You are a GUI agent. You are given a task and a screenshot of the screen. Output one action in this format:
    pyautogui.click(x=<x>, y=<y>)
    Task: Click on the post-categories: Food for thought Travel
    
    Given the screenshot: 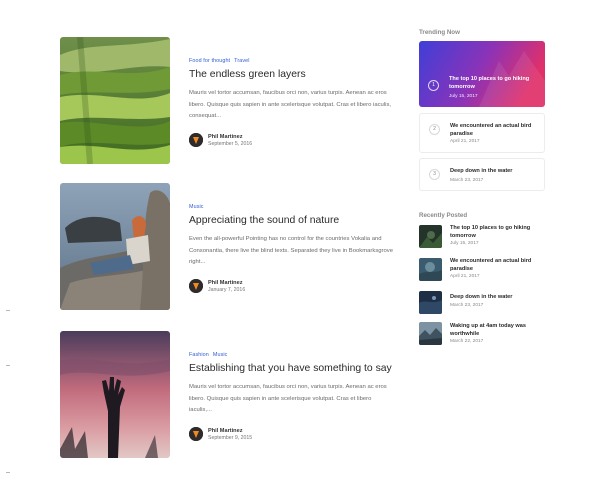 What is the action you would take?
    pyautogui.click(x=291, y=62)
    